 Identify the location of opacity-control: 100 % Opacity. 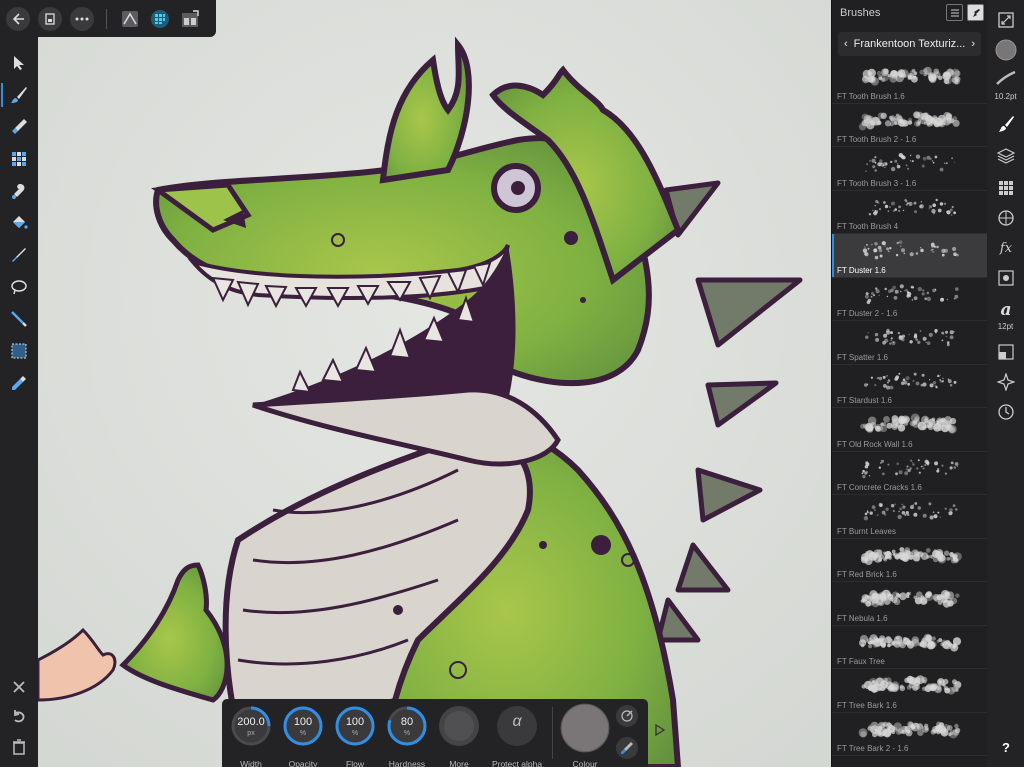
(303, 735).